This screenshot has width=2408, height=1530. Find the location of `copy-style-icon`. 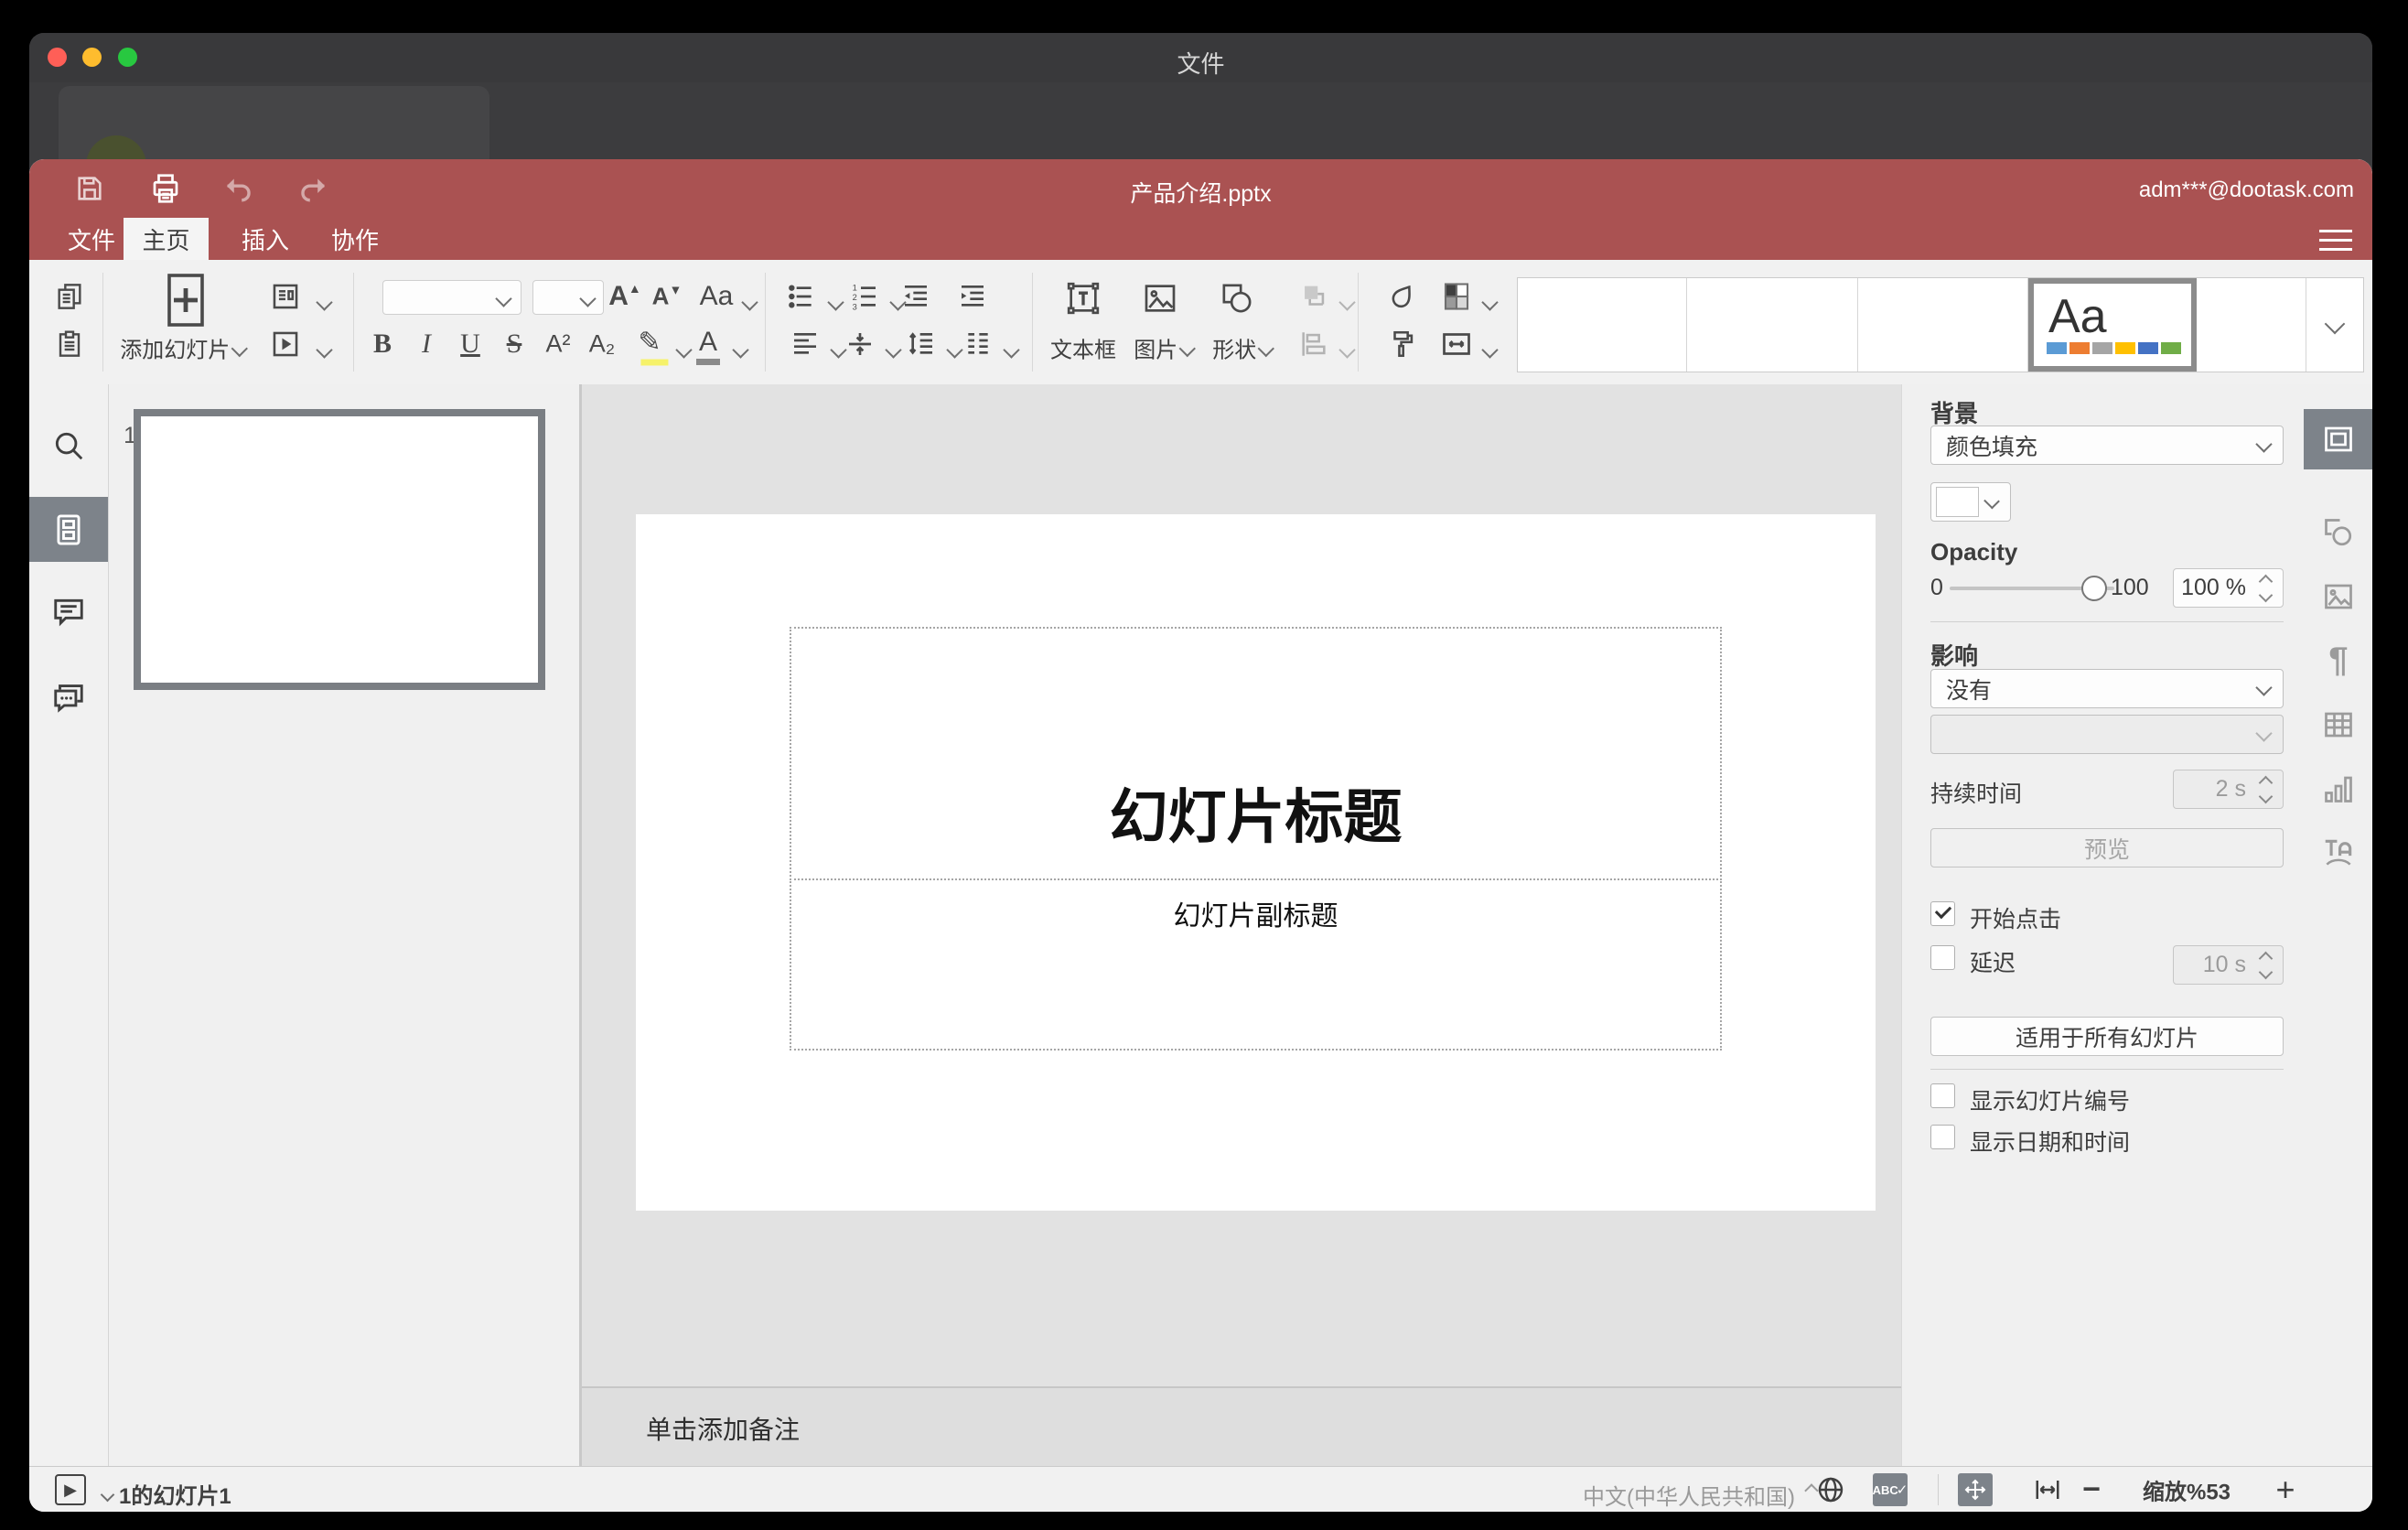

copy-style-icon is located at coordinates (1402, 344).